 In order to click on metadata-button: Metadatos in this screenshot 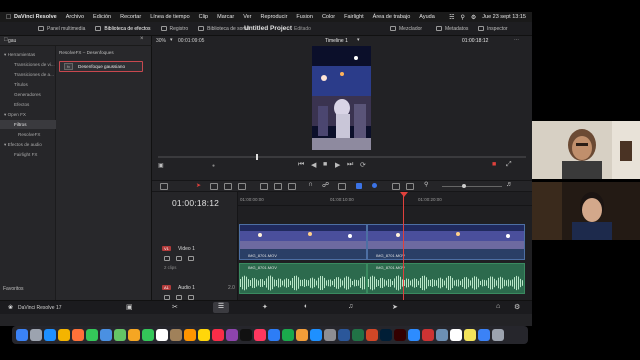, I will do `click(452, 29)`.